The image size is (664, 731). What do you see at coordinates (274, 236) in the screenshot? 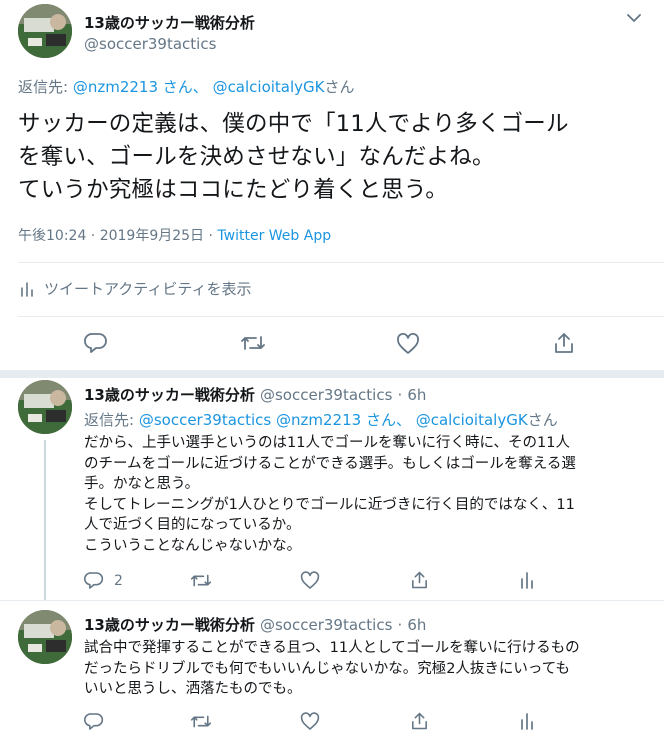
I see `source-link: Twitter Web App` at bounding box center [274, 236].